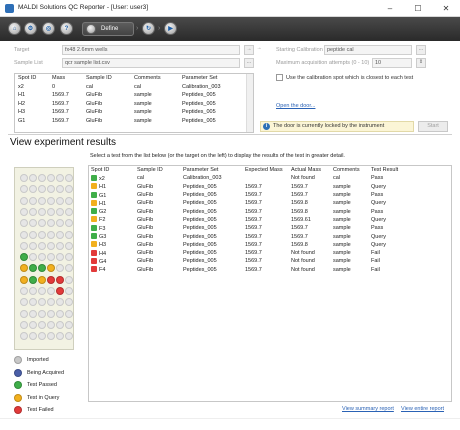  What do you see at coordinates (128, 95) in the screenshot?
I see `table-row: H1 1569.7 GluFib sample Peptides_005` at bounding box center [128, 95].